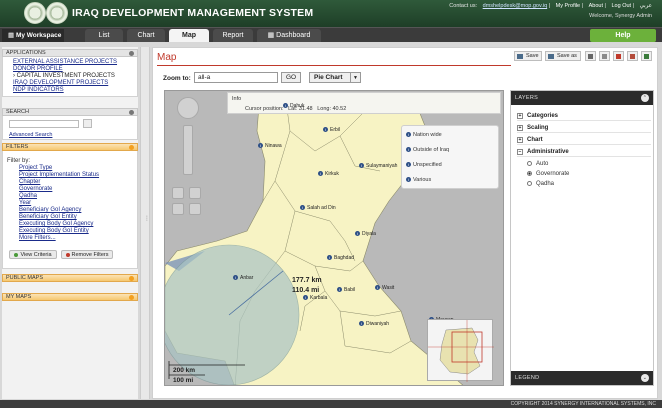 Image resolution: width=662 pixels, height=408 pixels. What do you see at coordinates (584, 128) in the screenshot?
I see `layer-group-scaling: + Scaling` at bounding box center [584, 128].